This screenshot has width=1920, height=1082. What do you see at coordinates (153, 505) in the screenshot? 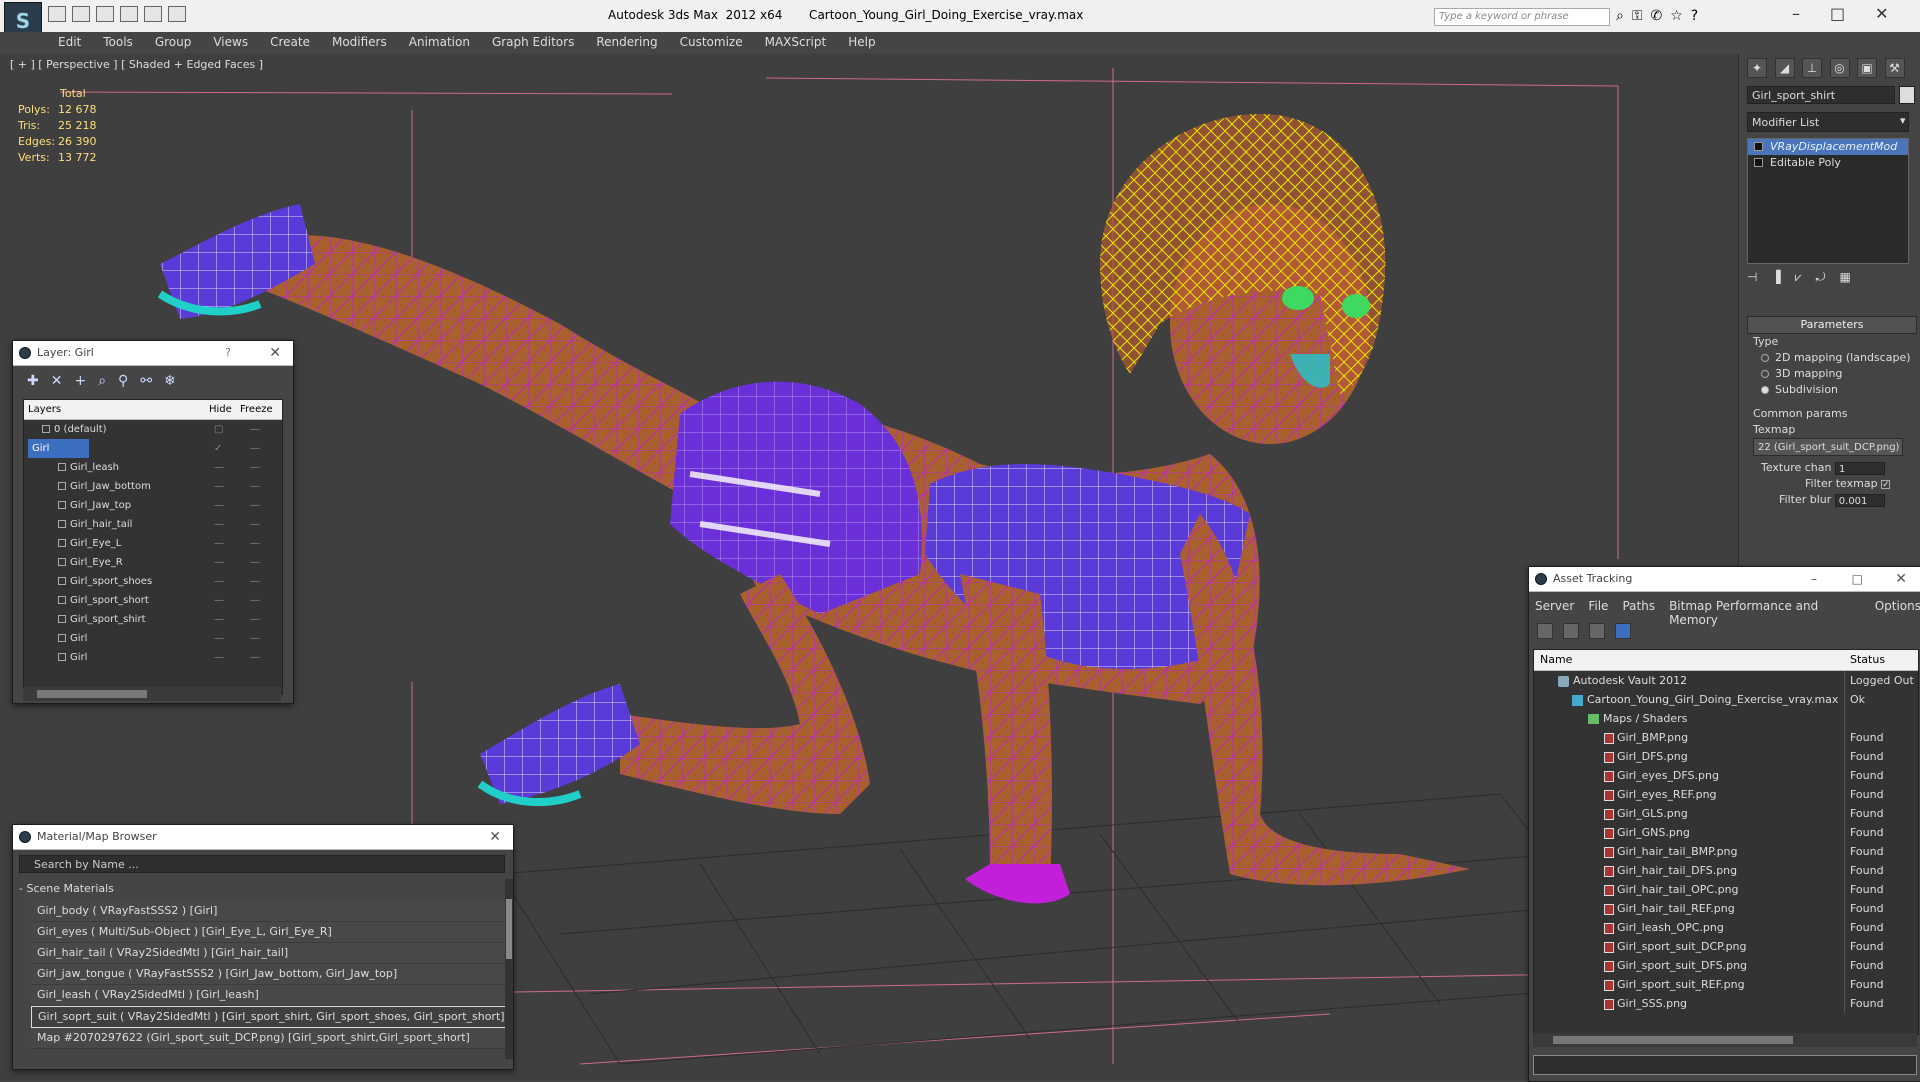
I see `layer-row: Girl_Jaw_top — —` at bounding box center [153, 505].